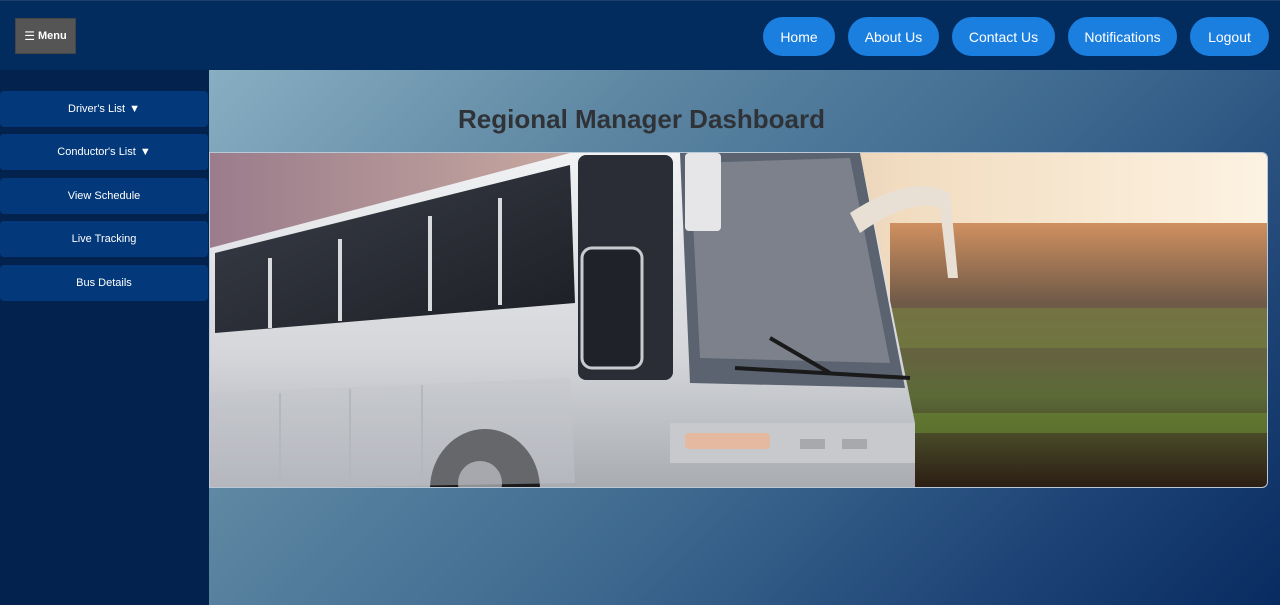  I want to click on page-title: Regional Manager Dashboard, so click(641, 119).